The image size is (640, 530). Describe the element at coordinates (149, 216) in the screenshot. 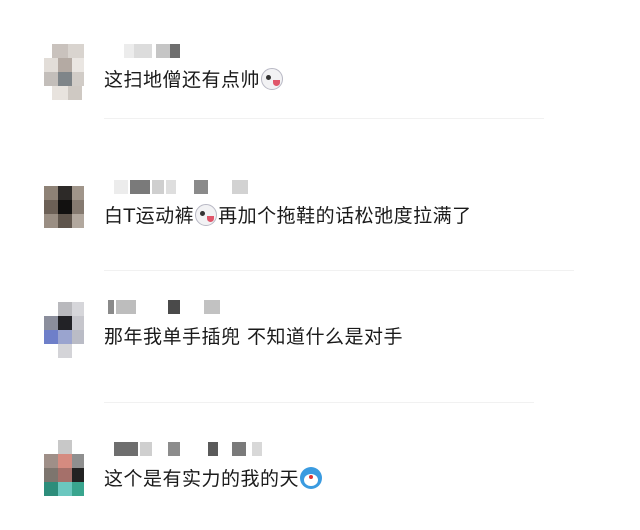

I see `comment-text-part: 白T运动裤` at that location.